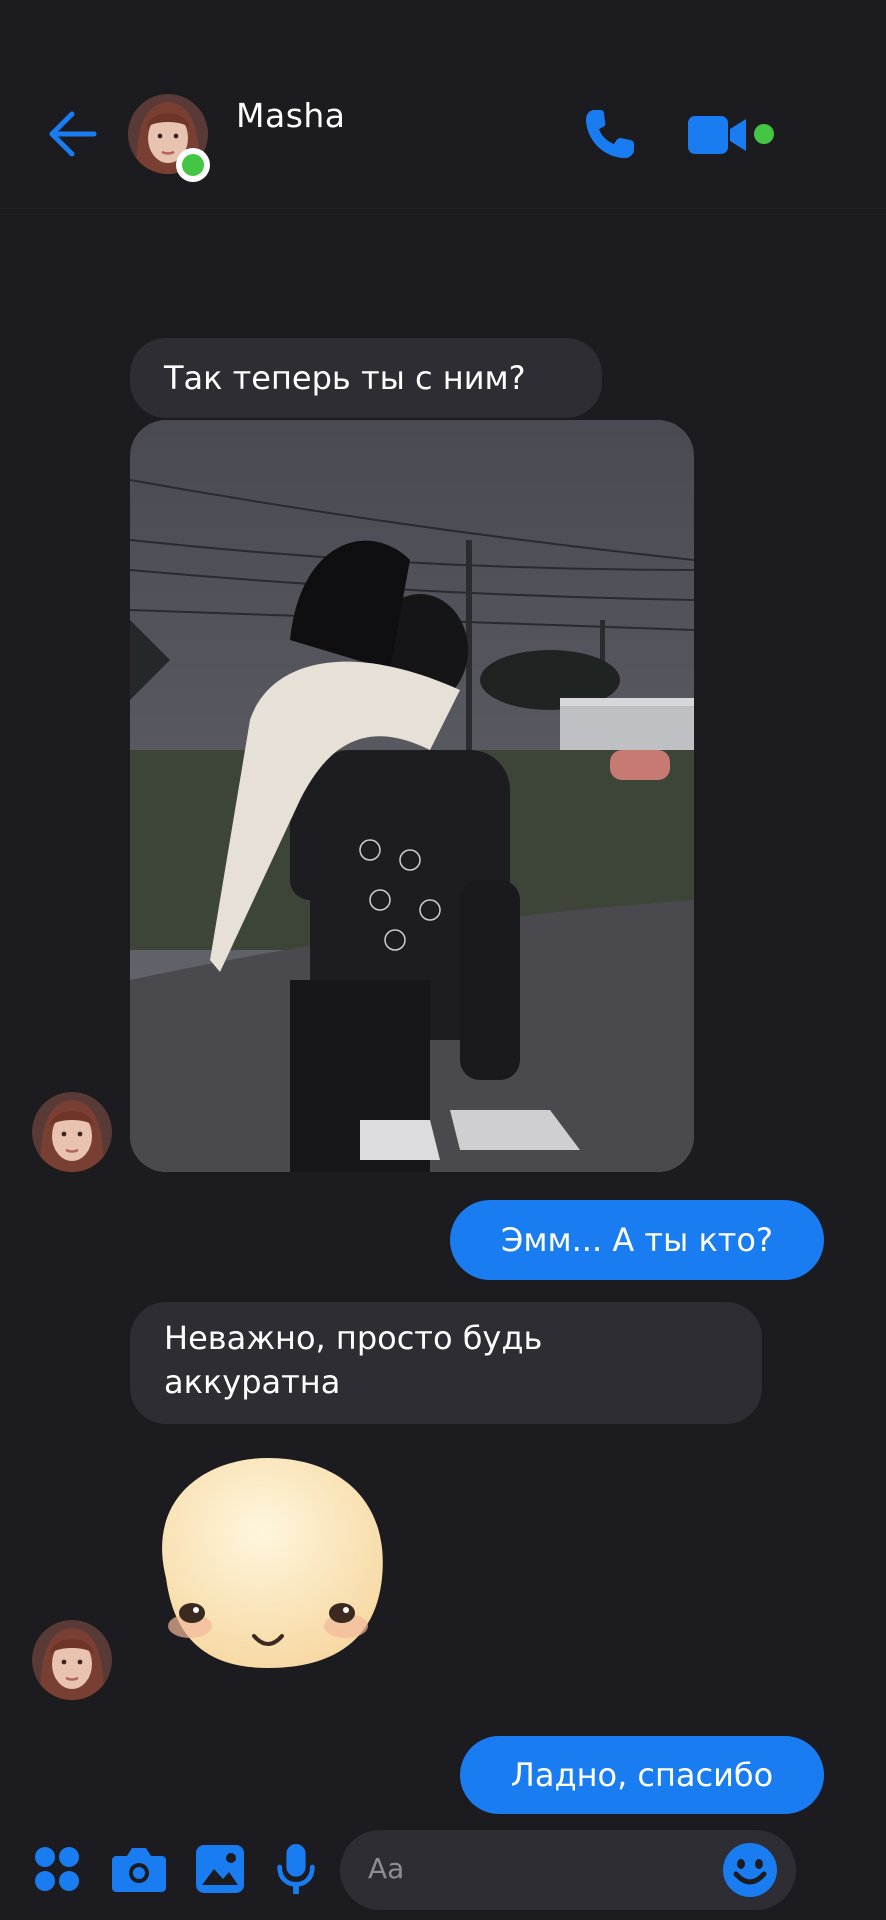  Describe the element at coordinates (291, 115) in the screenshot. I see `contact-name: Masha` at that location.